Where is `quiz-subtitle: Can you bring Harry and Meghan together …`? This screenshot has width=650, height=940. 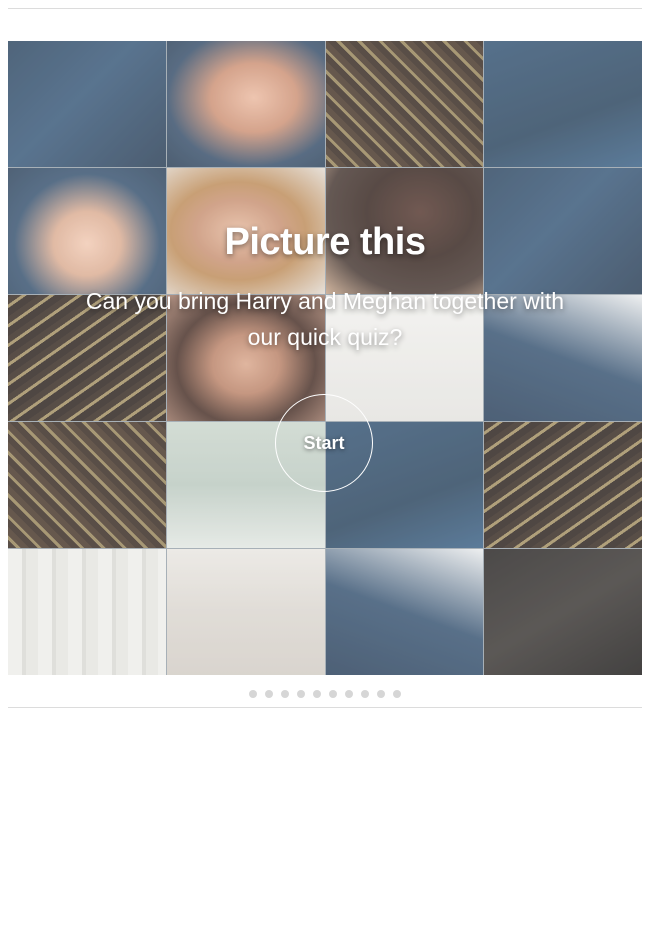
quiz-subtitle: Can you bring Harry and Meghan together … is located at coordinates (325, 319).